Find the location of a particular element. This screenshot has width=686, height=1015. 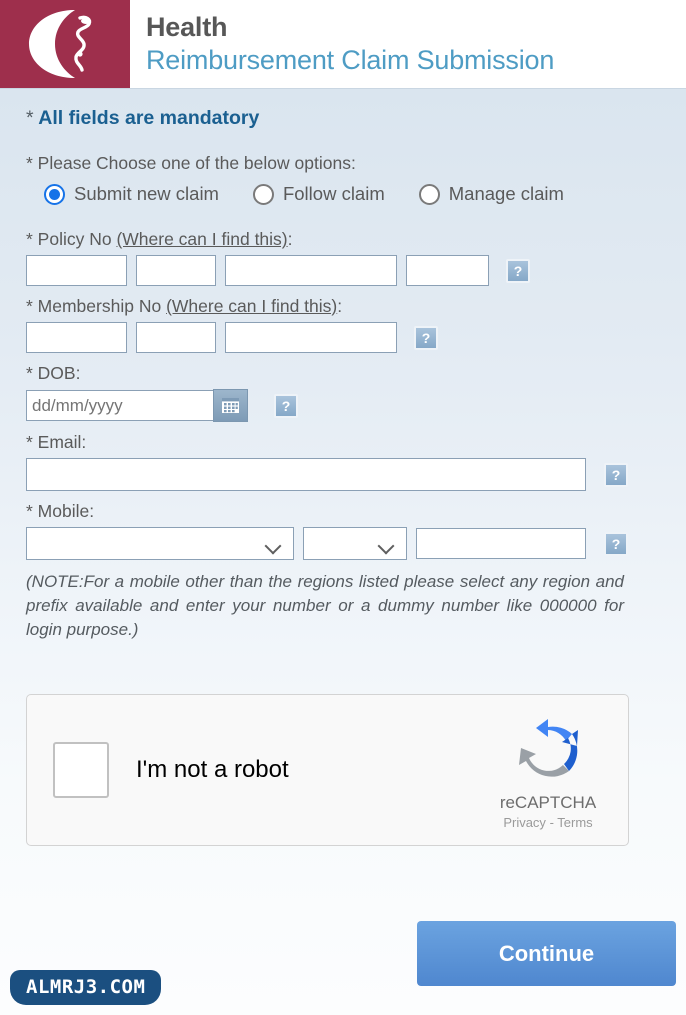

recaptcha-privacy-link: Privacy is located at coordinates (524, 822).